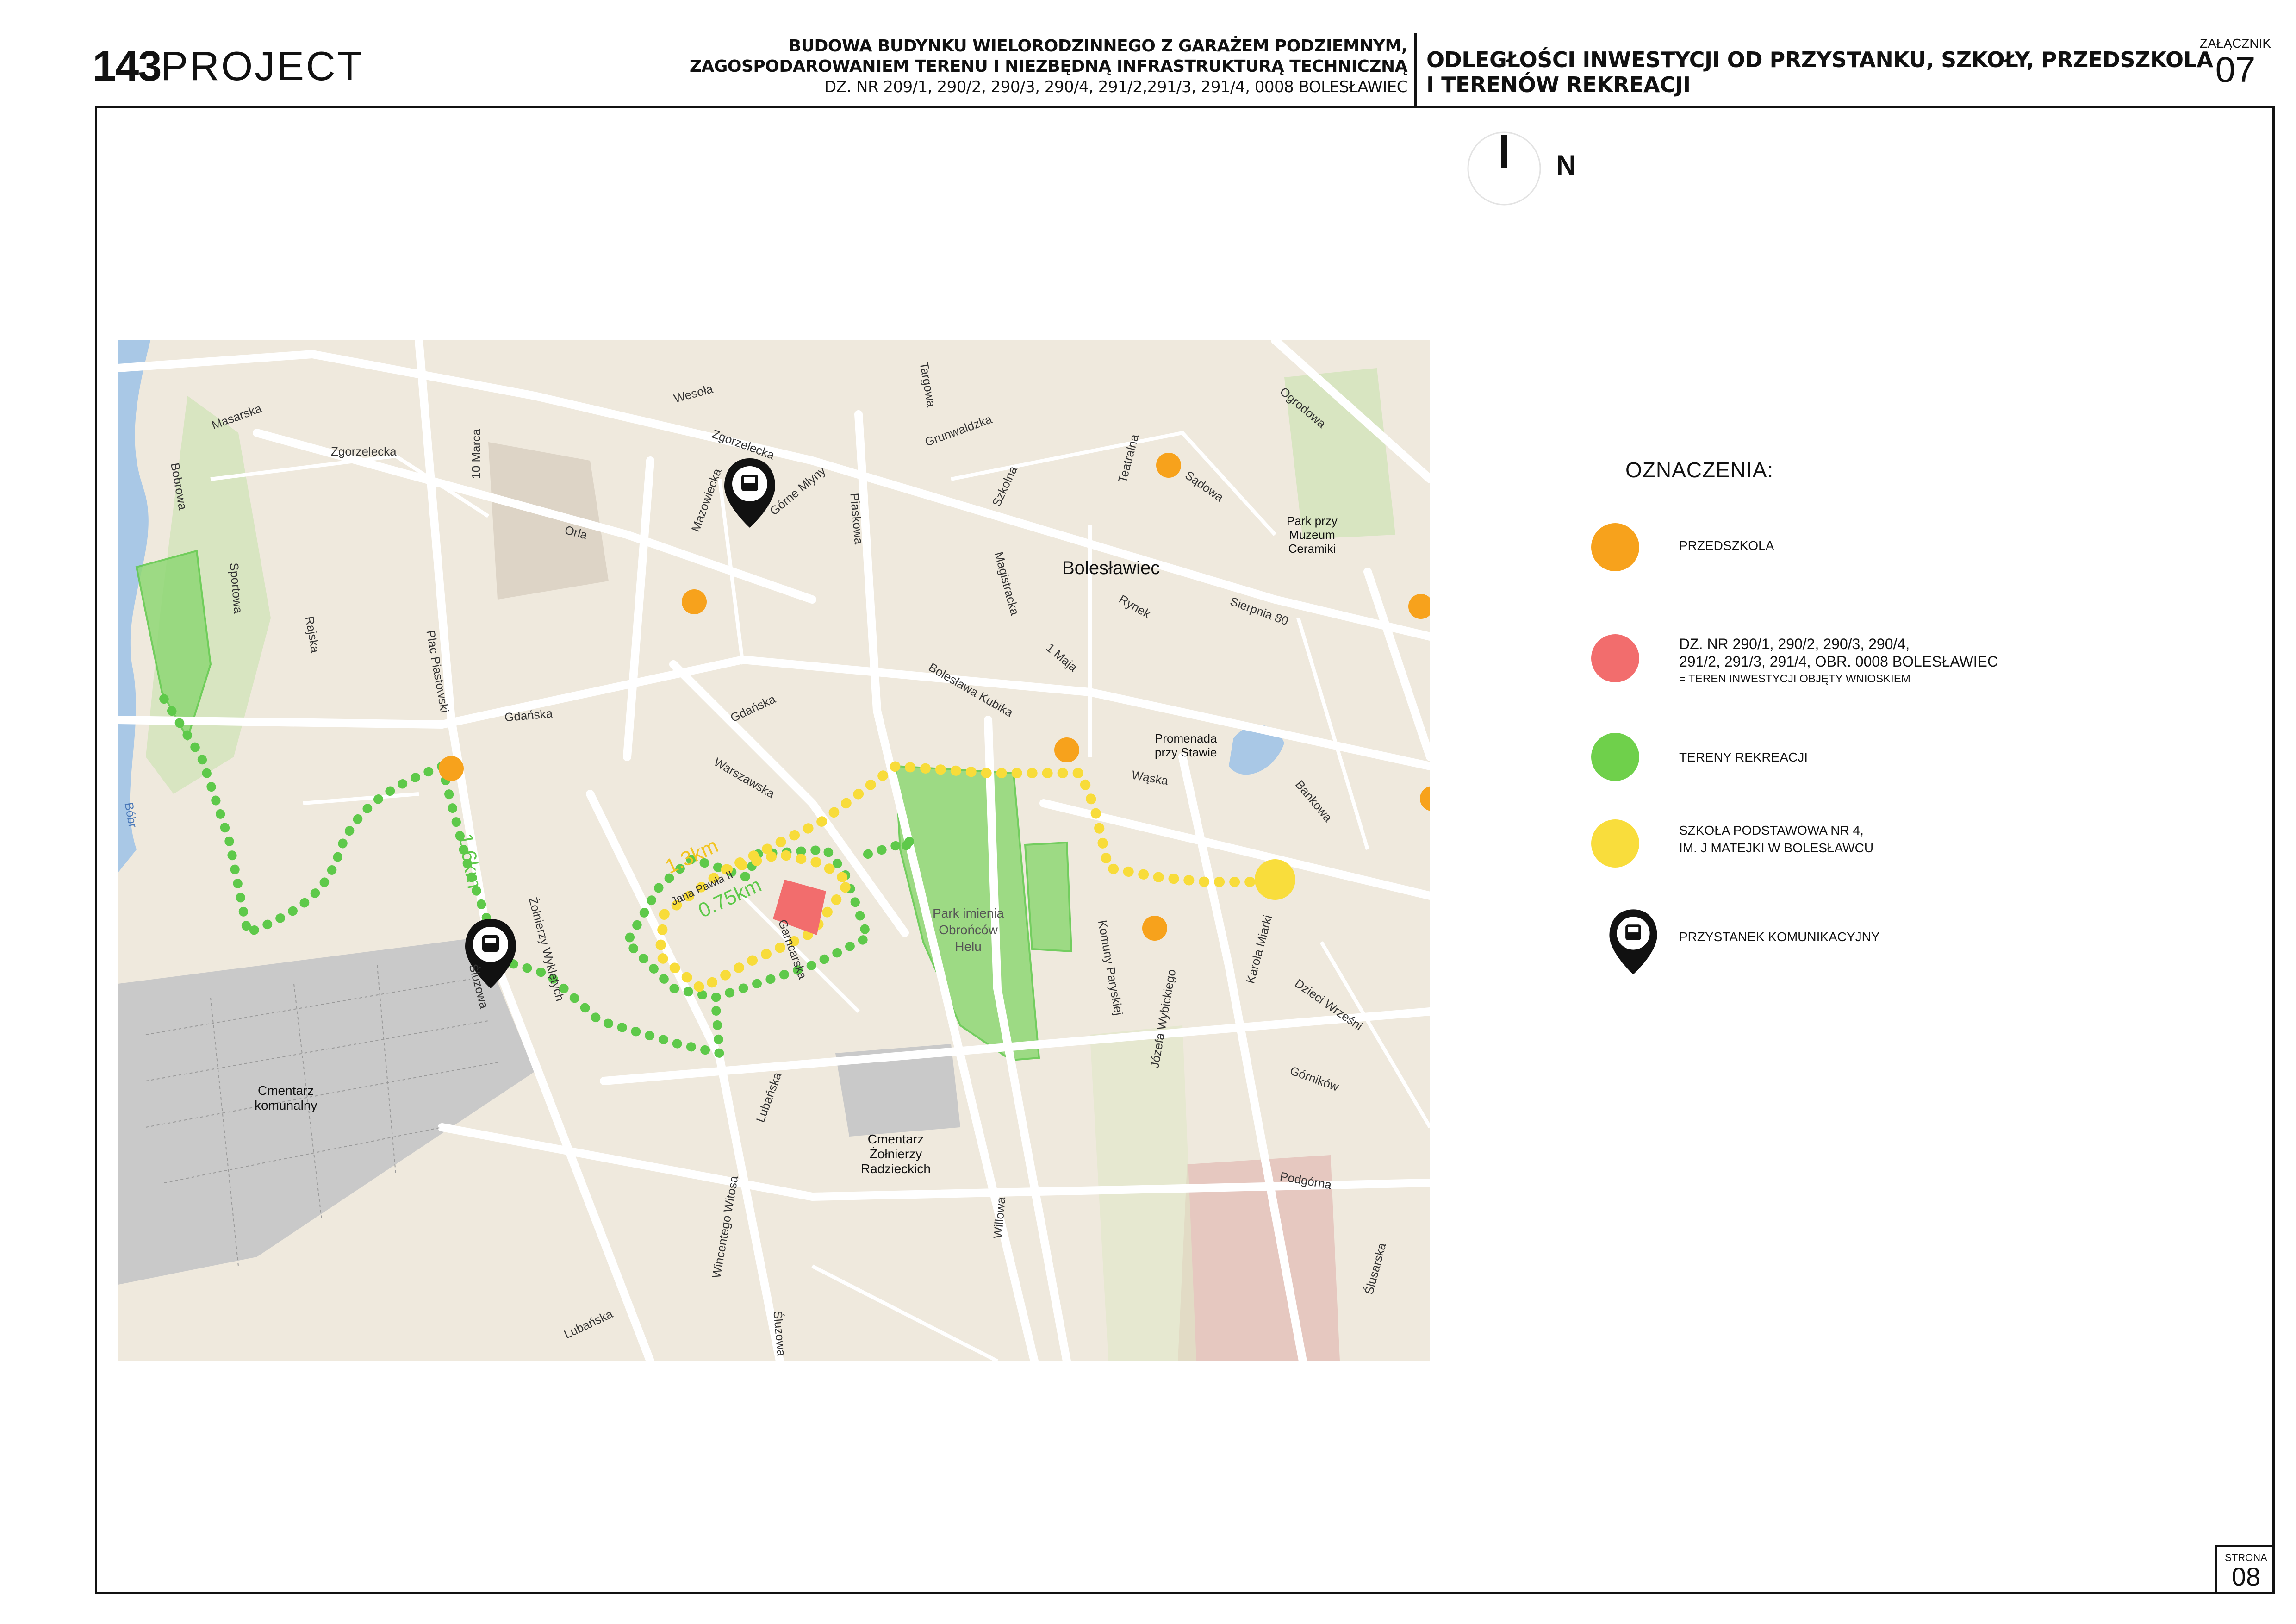  I want to click on city-label: Bolesławiec, so click(1111, 568).